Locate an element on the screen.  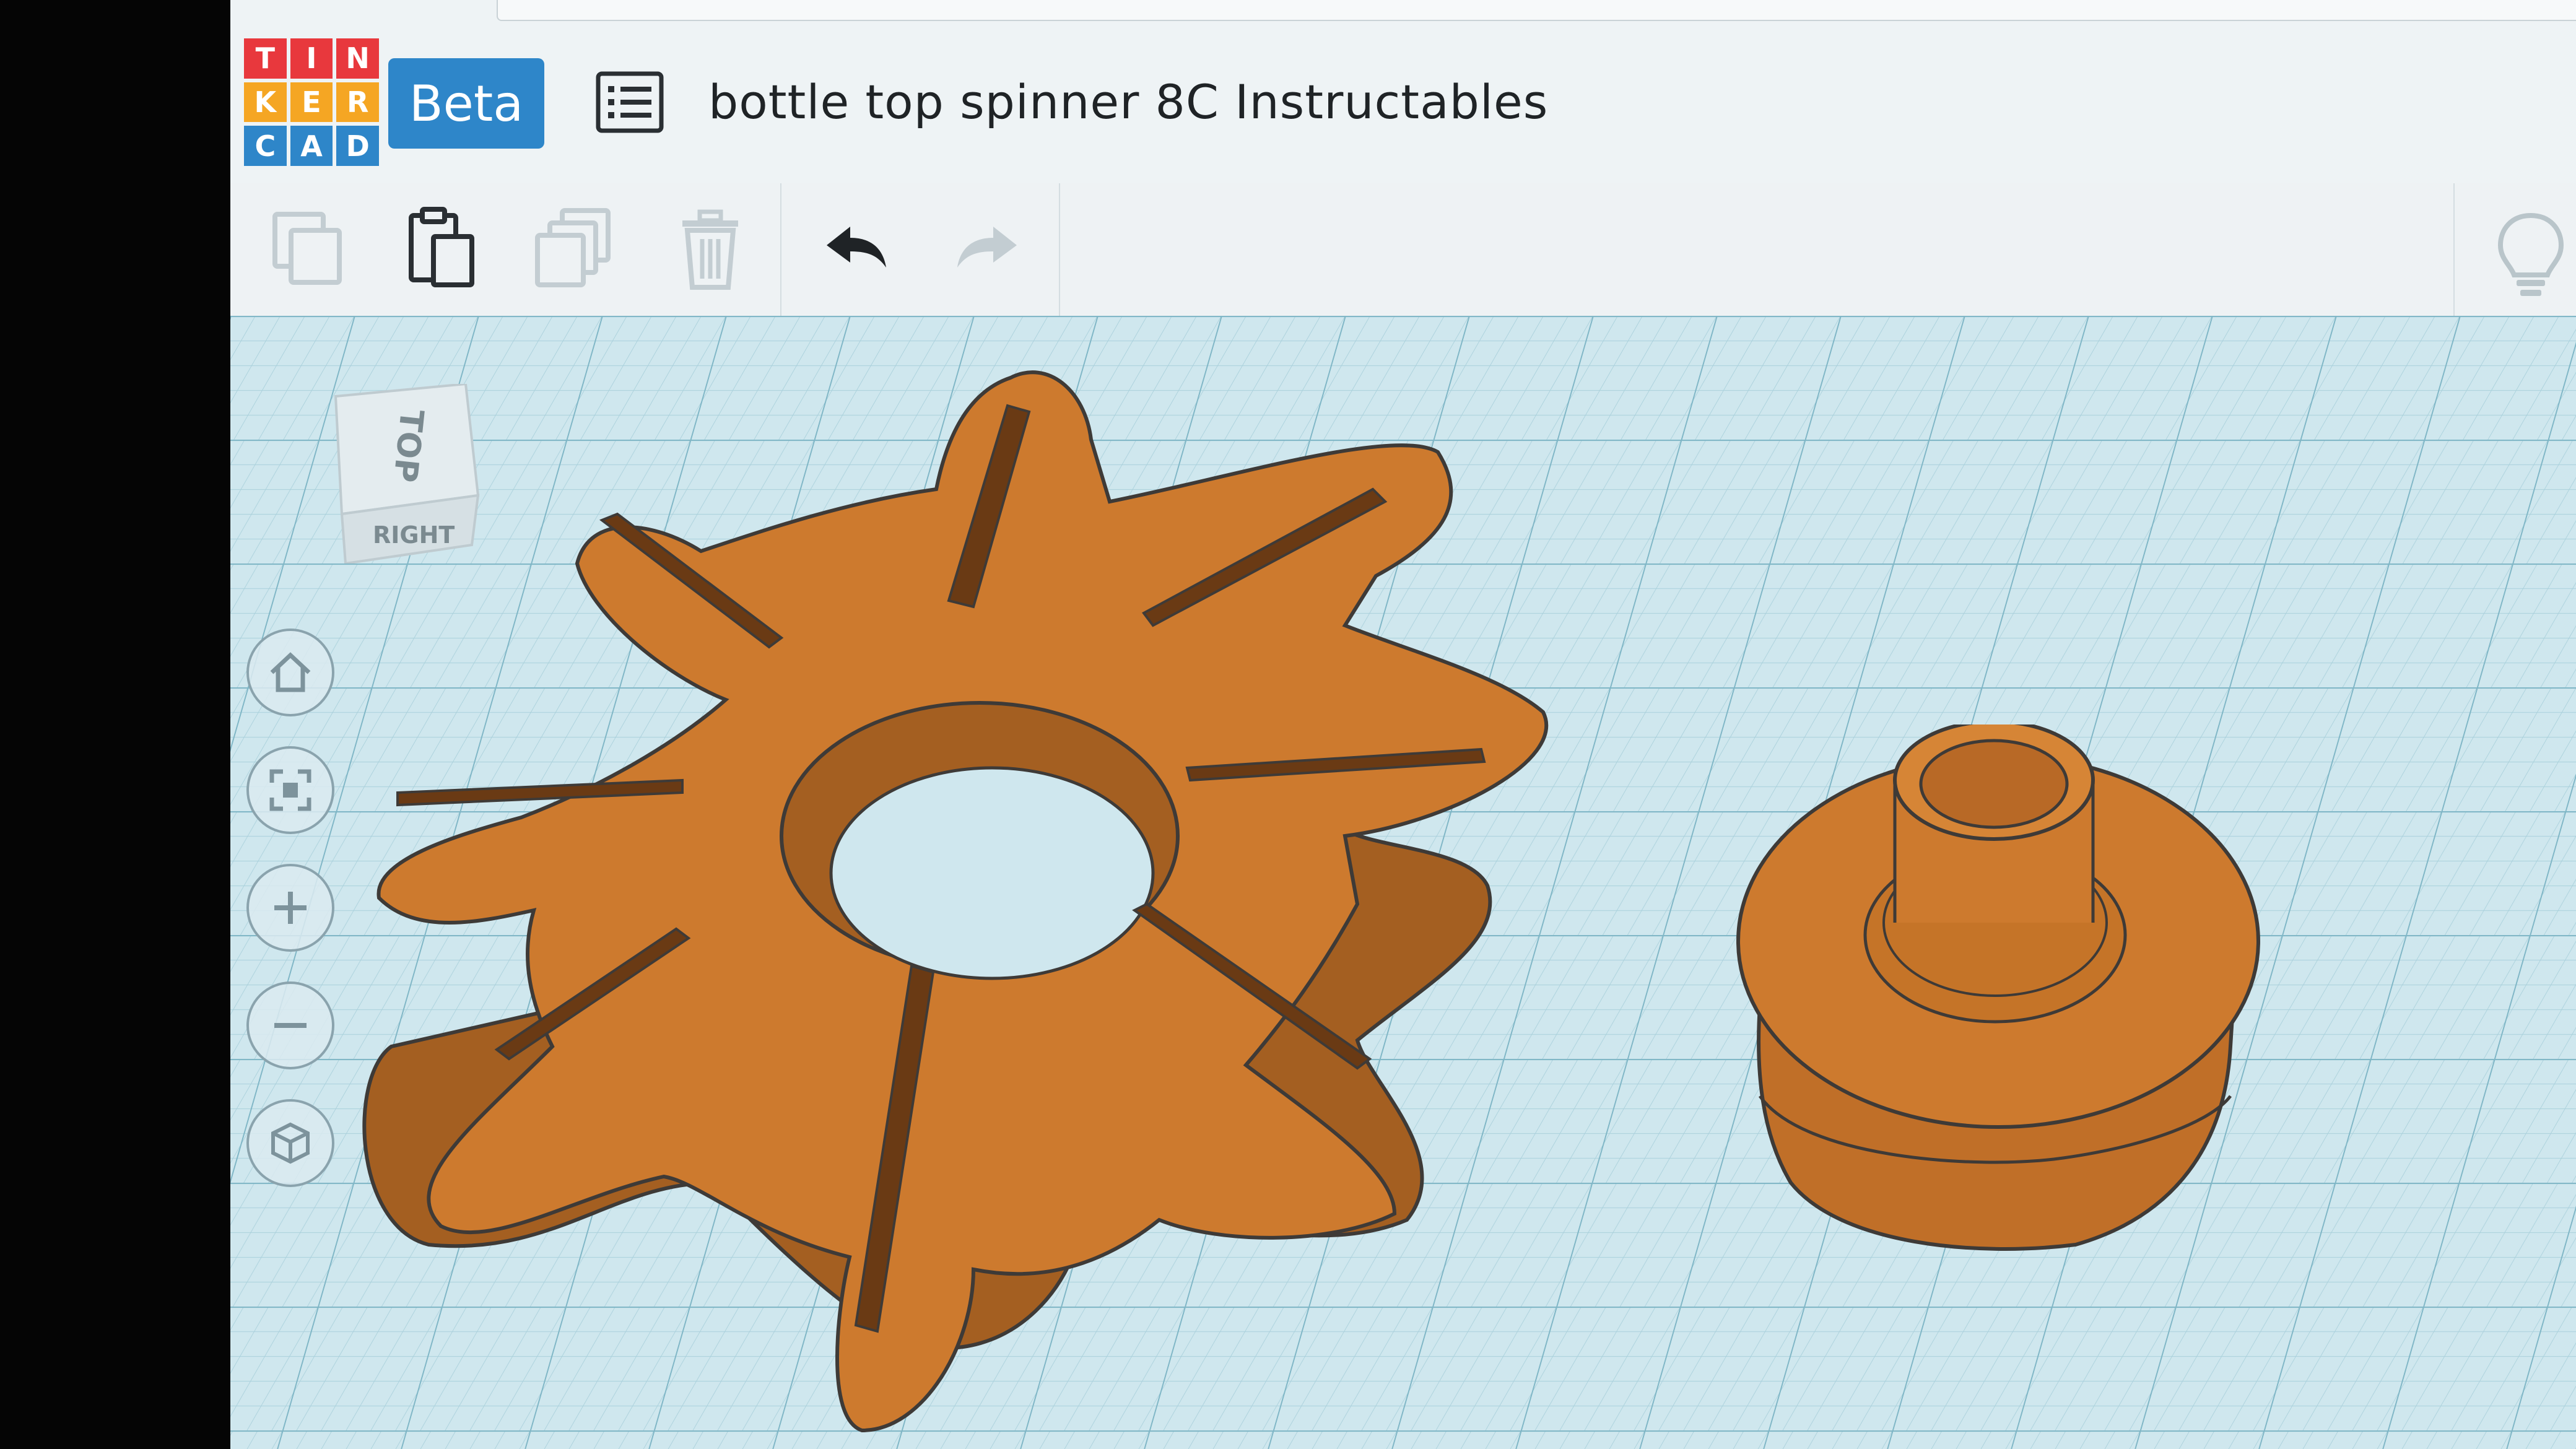
list-icon is located at coordinates (630, 102).